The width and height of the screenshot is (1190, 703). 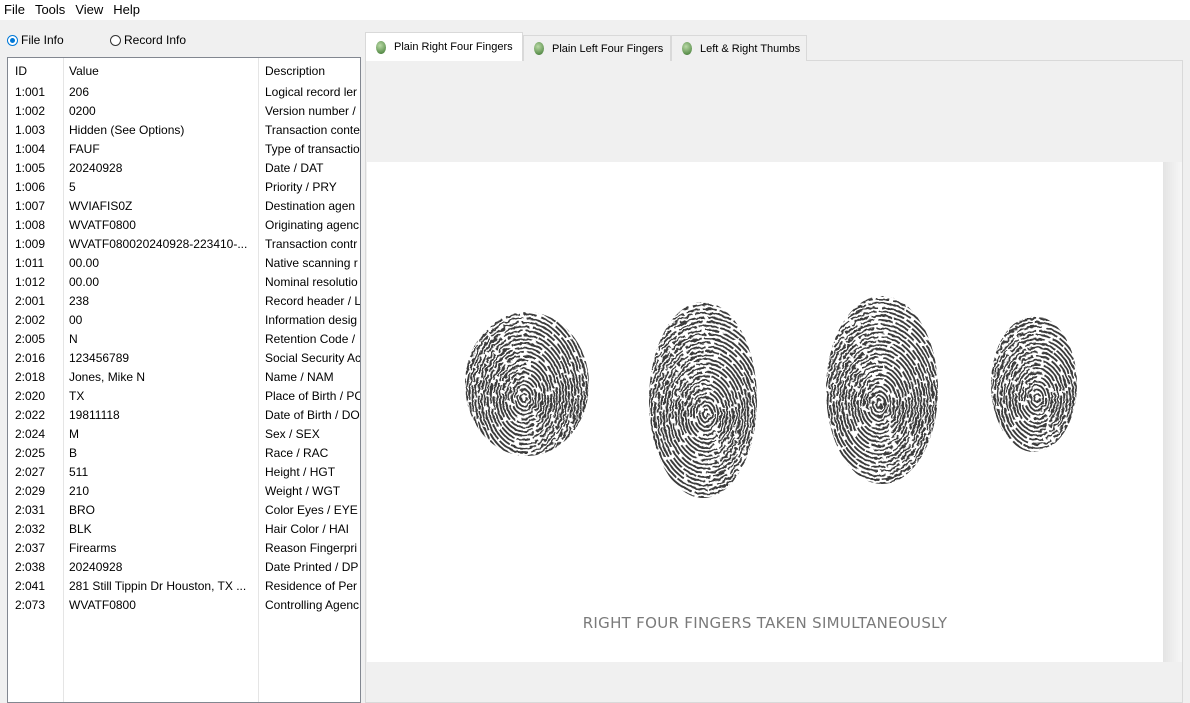 What do you see at coordinates (184, 262) in the screenshot?
I see `table-row: 1:011 00.00 Native scanning r` at bounding box center [184, 262].